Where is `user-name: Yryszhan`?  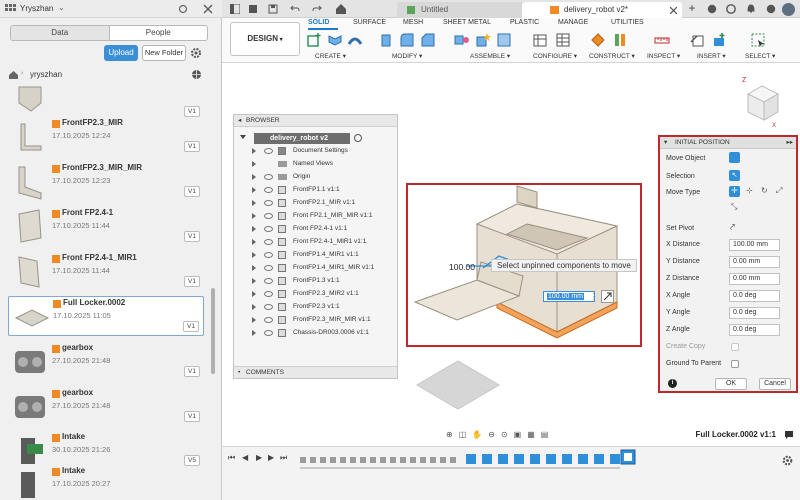
user-name: Yryszhan is located at coordinates (36, 8).